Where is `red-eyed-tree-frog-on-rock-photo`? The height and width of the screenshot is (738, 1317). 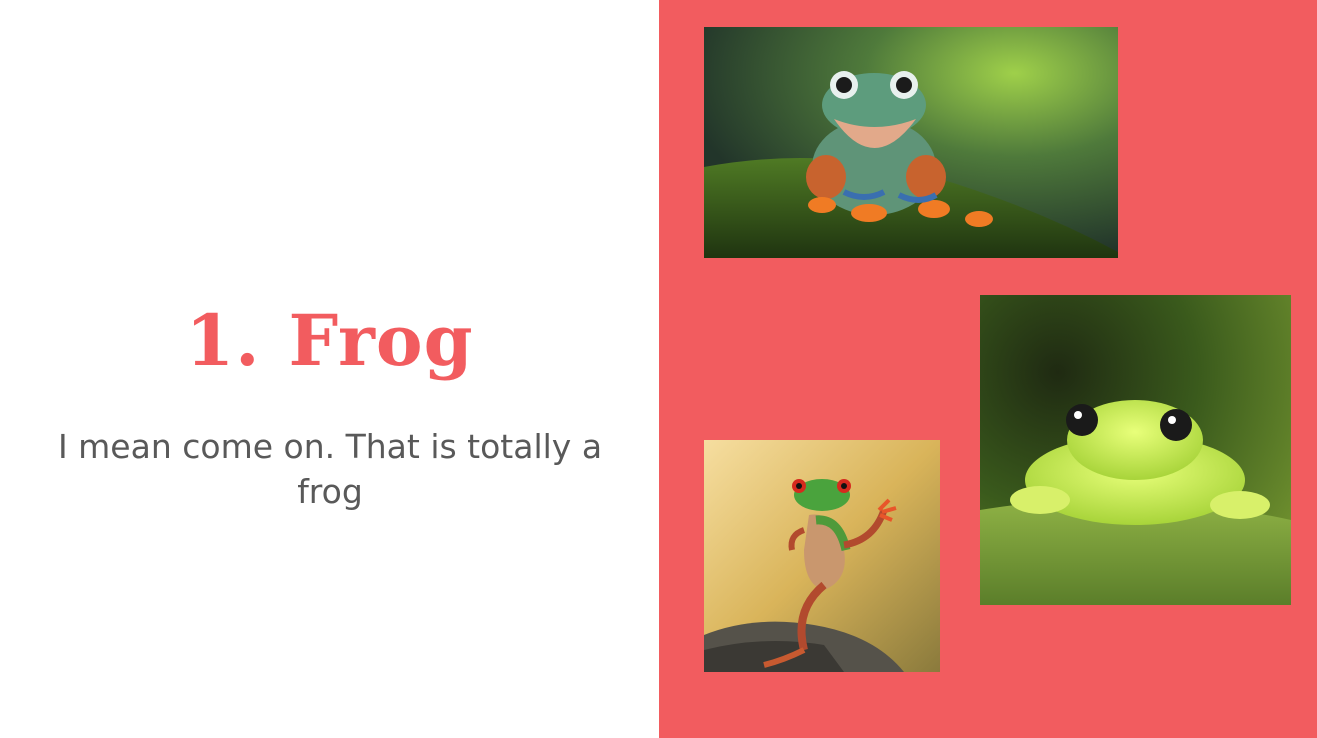 red-eyed-tree-frog-on-rock-photo is located at coordinates (822, 556).